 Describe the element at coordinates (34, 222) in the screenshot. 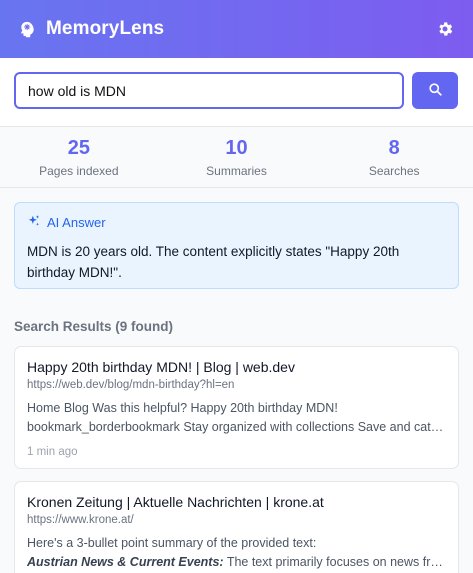

I see `sparkles-icon` at that location.